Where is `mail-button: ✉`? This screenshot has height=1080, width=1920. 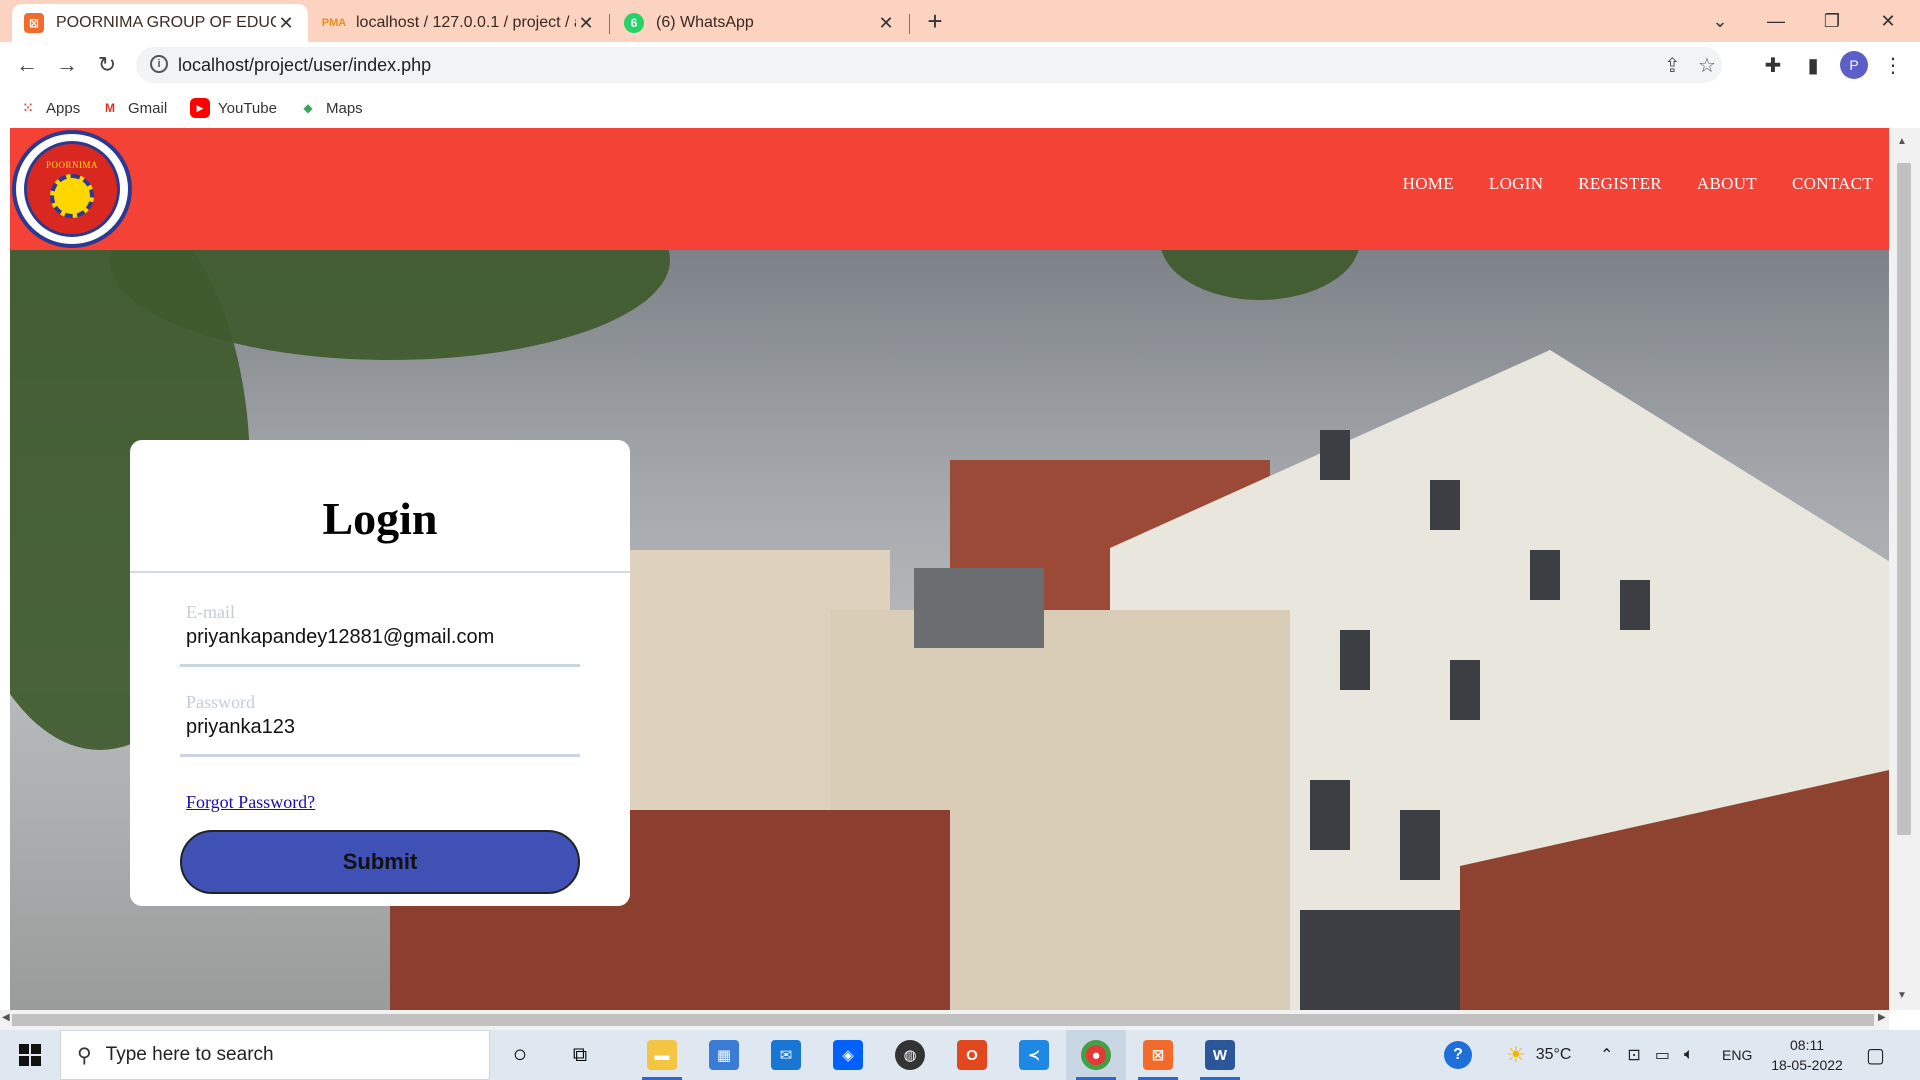 mail-button: ✉ is located at coordinates (786, 1055).